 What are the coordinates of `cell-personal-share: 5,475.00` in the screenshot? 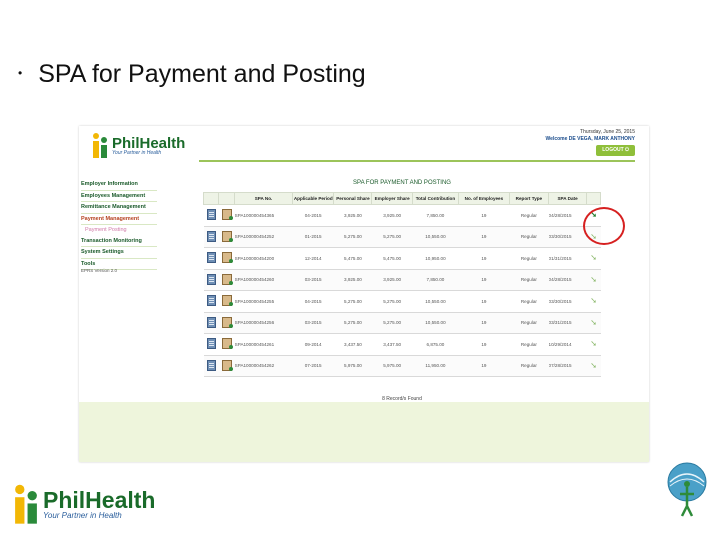 It's located at (352, 258).